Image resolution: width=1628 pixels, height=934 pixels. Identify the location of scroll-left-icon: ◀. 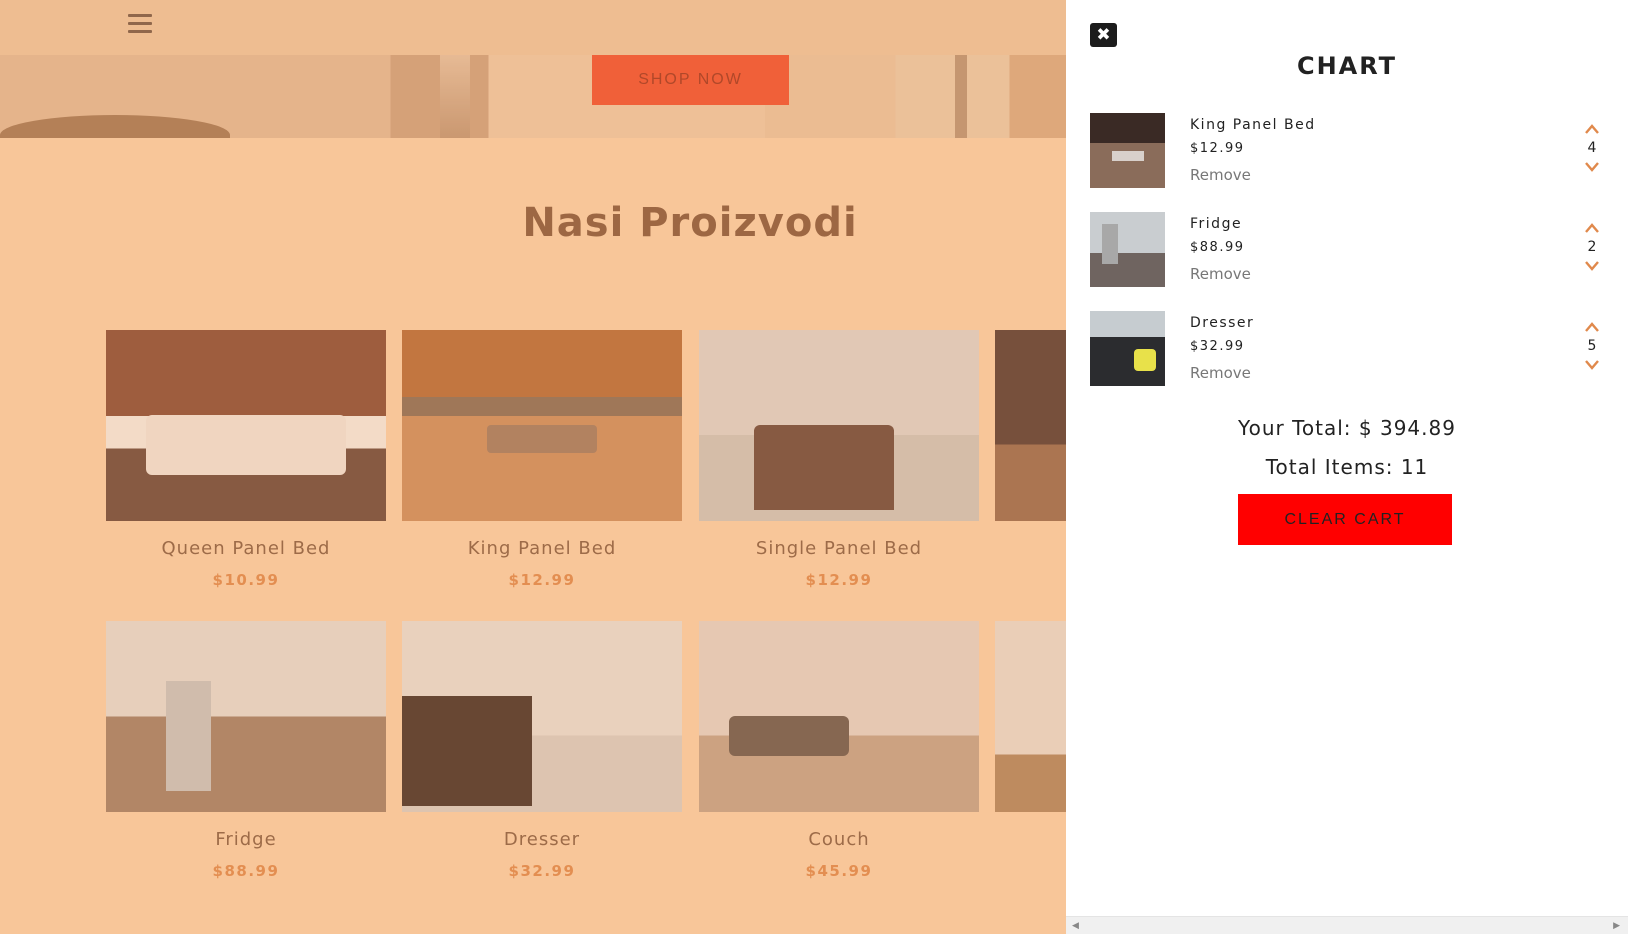
(1075, 926).